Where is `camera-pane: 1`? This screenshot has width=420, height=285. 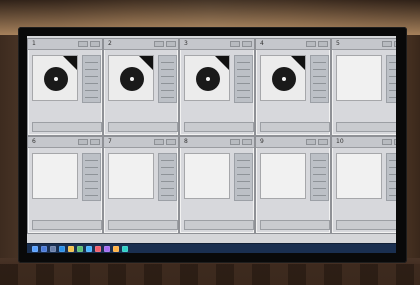
camera-pane: 1 is located at coordinates (65, 87).